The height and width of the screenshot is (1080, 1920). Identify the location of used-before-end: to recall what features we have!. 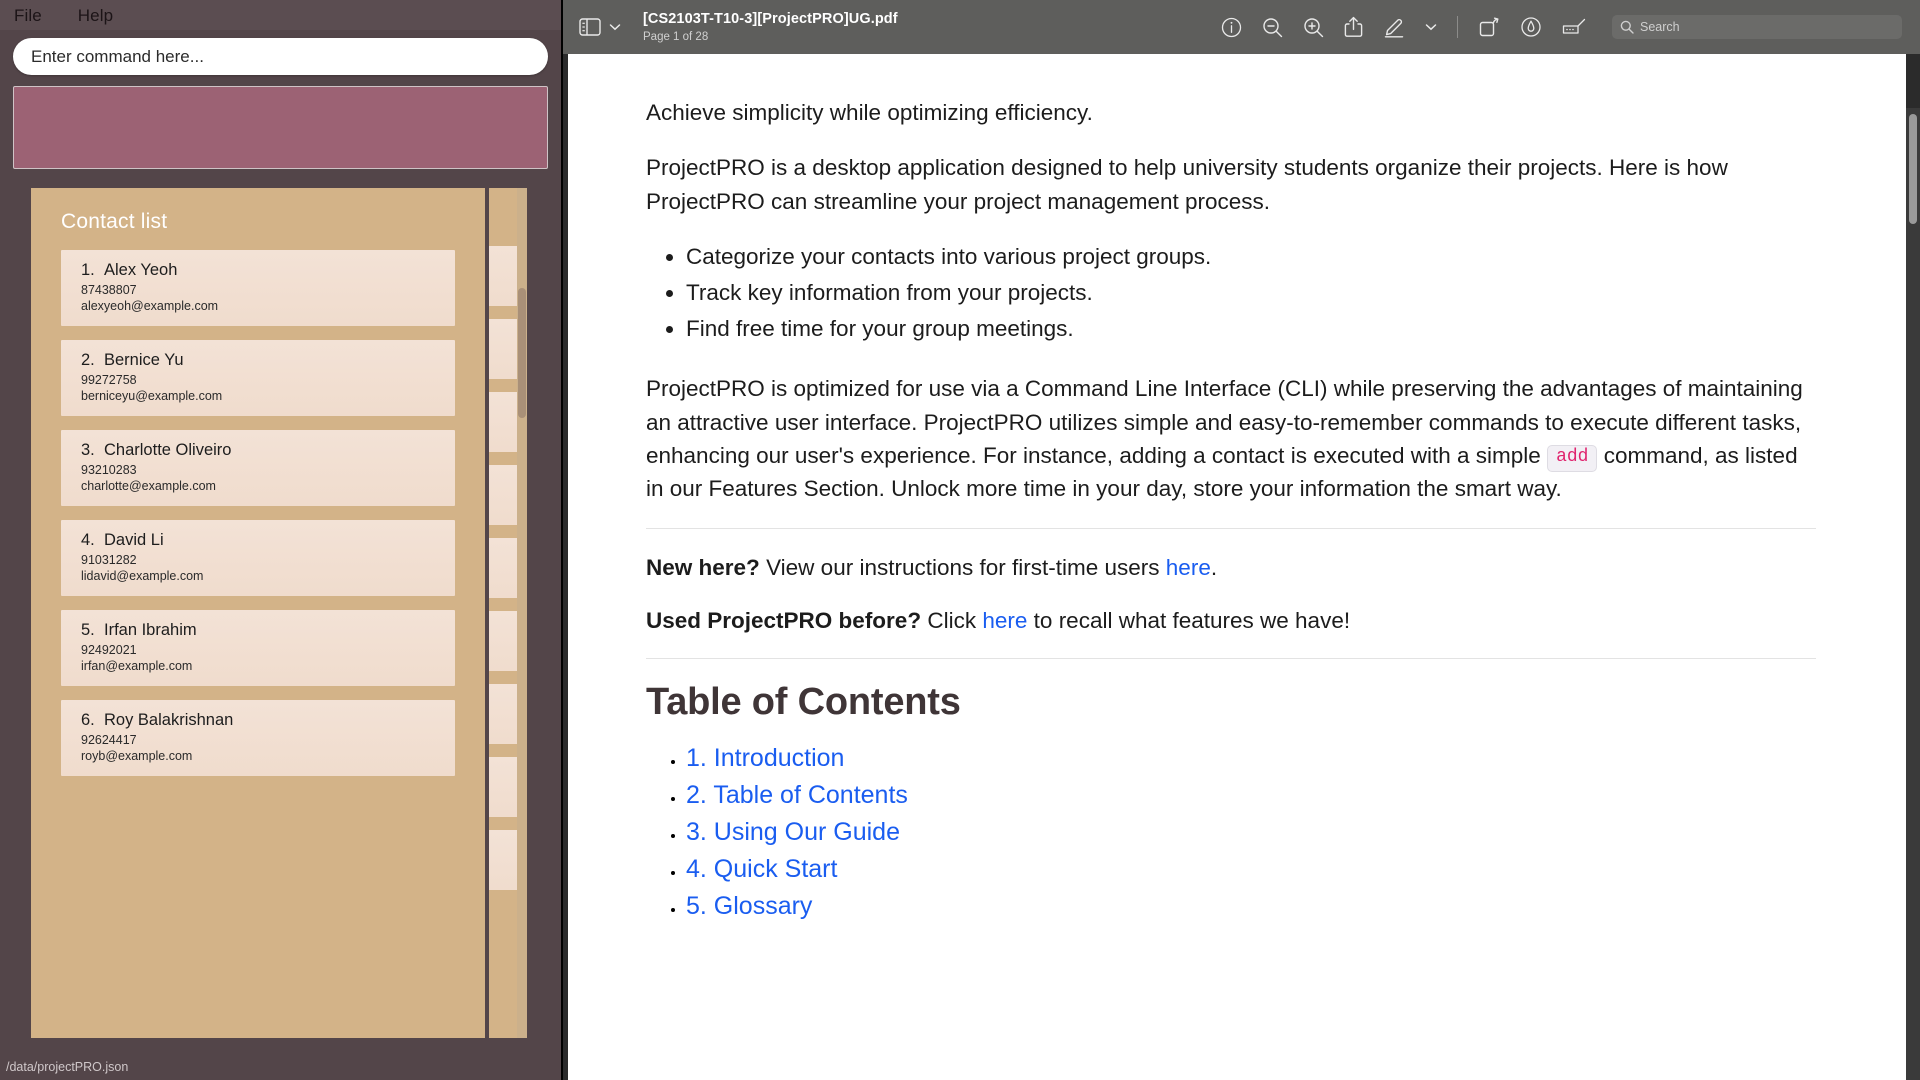
(1192, 621).